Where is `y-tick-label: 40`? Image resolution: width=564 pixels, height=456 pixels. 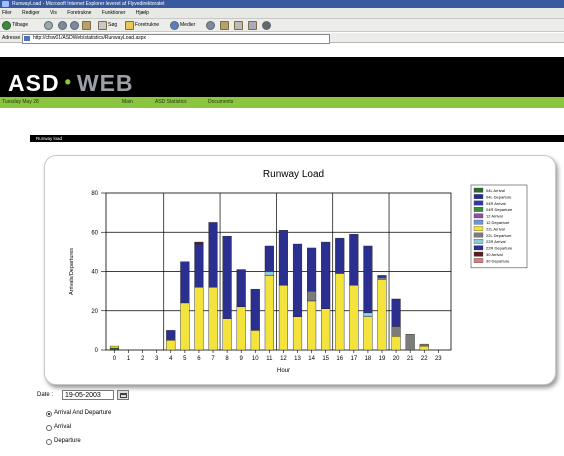
y-tick-label: 40 is located at coordinates (94, 273).